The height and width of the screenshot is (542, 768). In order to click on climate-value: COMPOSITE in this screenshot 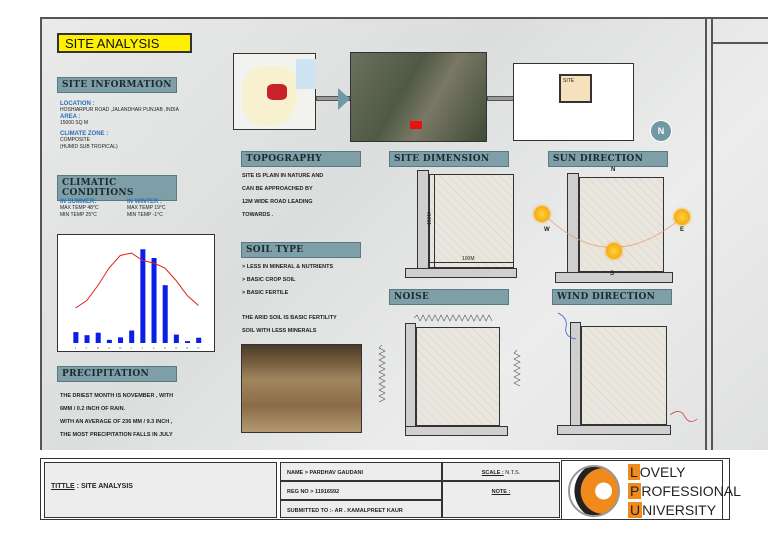, I will do `click(75, 140)`.